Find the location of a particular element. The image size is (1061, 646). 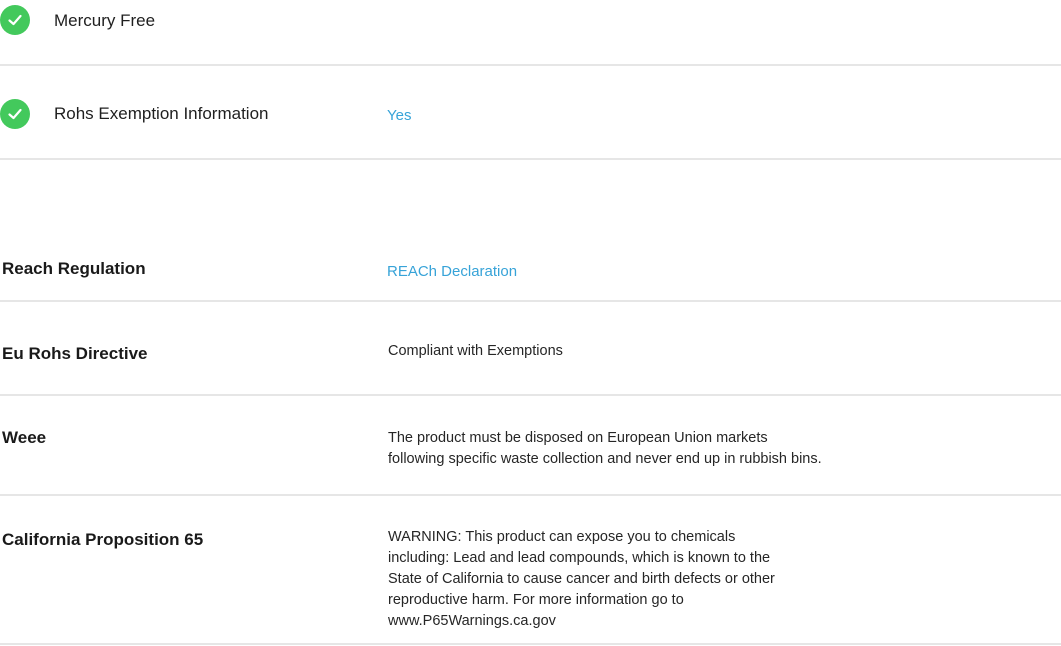

regulation-value-eu-rohs: Compliant with Exemptions is located at coordinates (475, 351).